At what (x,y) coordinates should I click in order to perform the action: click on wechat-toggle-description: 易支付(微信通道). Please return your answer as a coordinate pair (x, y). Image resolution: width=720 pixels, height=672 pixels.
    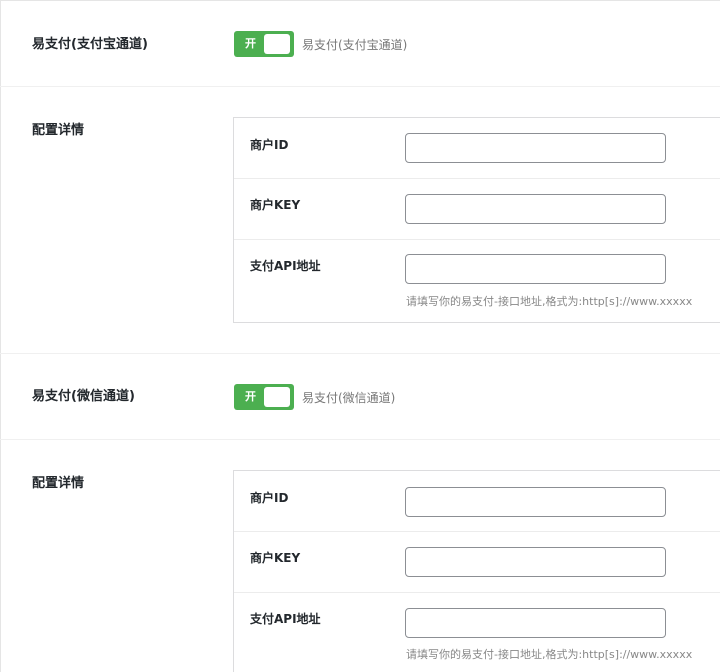
    Looking at the image, I should click on (349, 398).